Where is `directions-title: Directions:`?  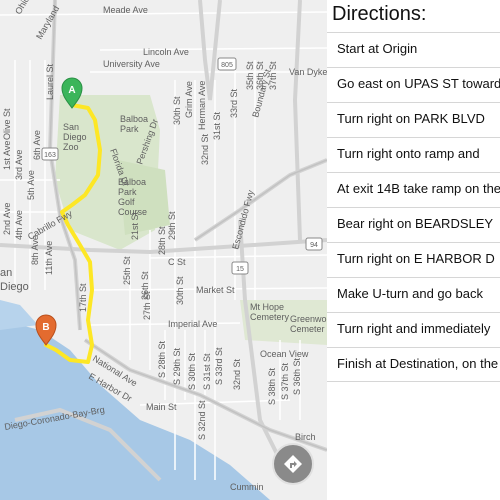
directions-title: Directions: is located at coordinates (379, 14).